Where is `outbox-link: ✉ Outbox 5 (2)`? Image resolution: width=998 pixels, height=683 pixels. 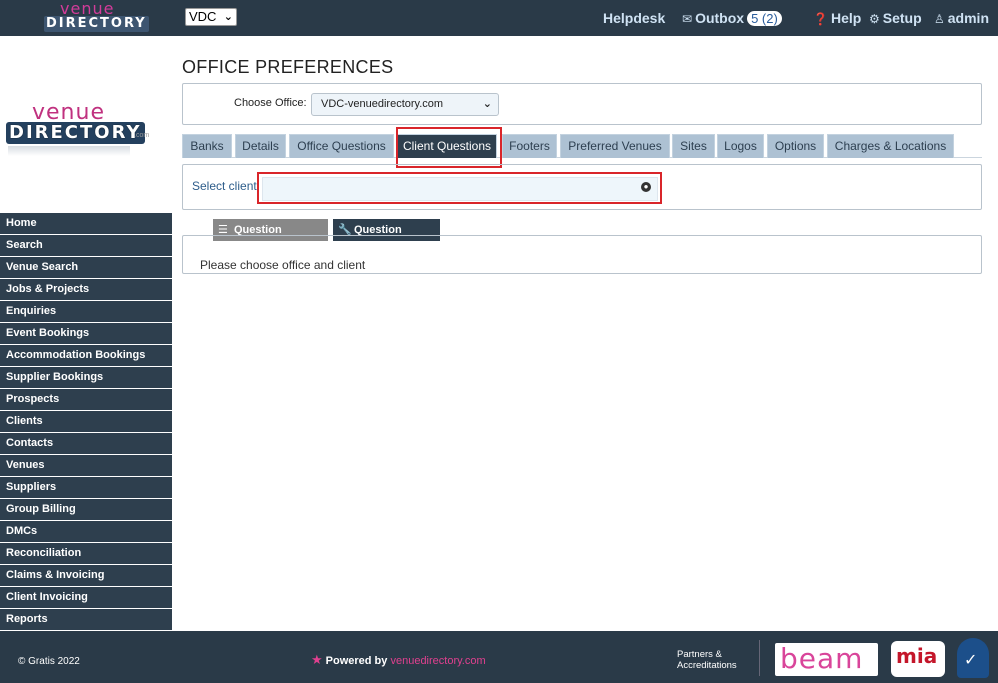
outbox-link: ✉ Outbox 5 (2) is located at coordinates (732, 18).